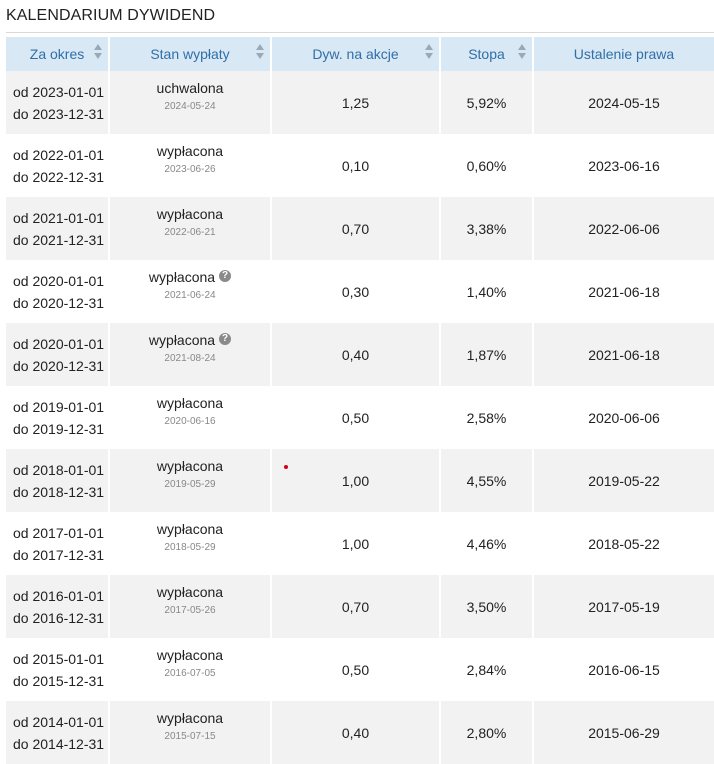 The width and height of the screenshot is (714, 764). Describe the element at coordinates (190, 736) in the screenshot. I see `status-date: 2015-07-15` at that location.